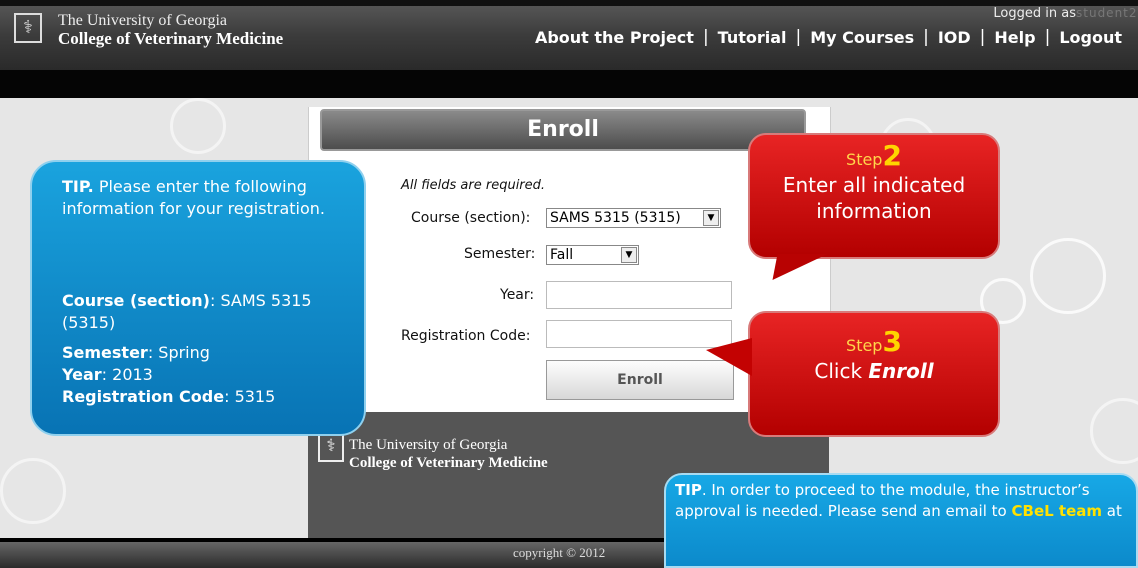 This screenshot has height=568, width=1138. What do you see at coordinates (862, 37) in the screenshot?
I see `nav-my-courses: My Courses` at bounding box center [862, 37].